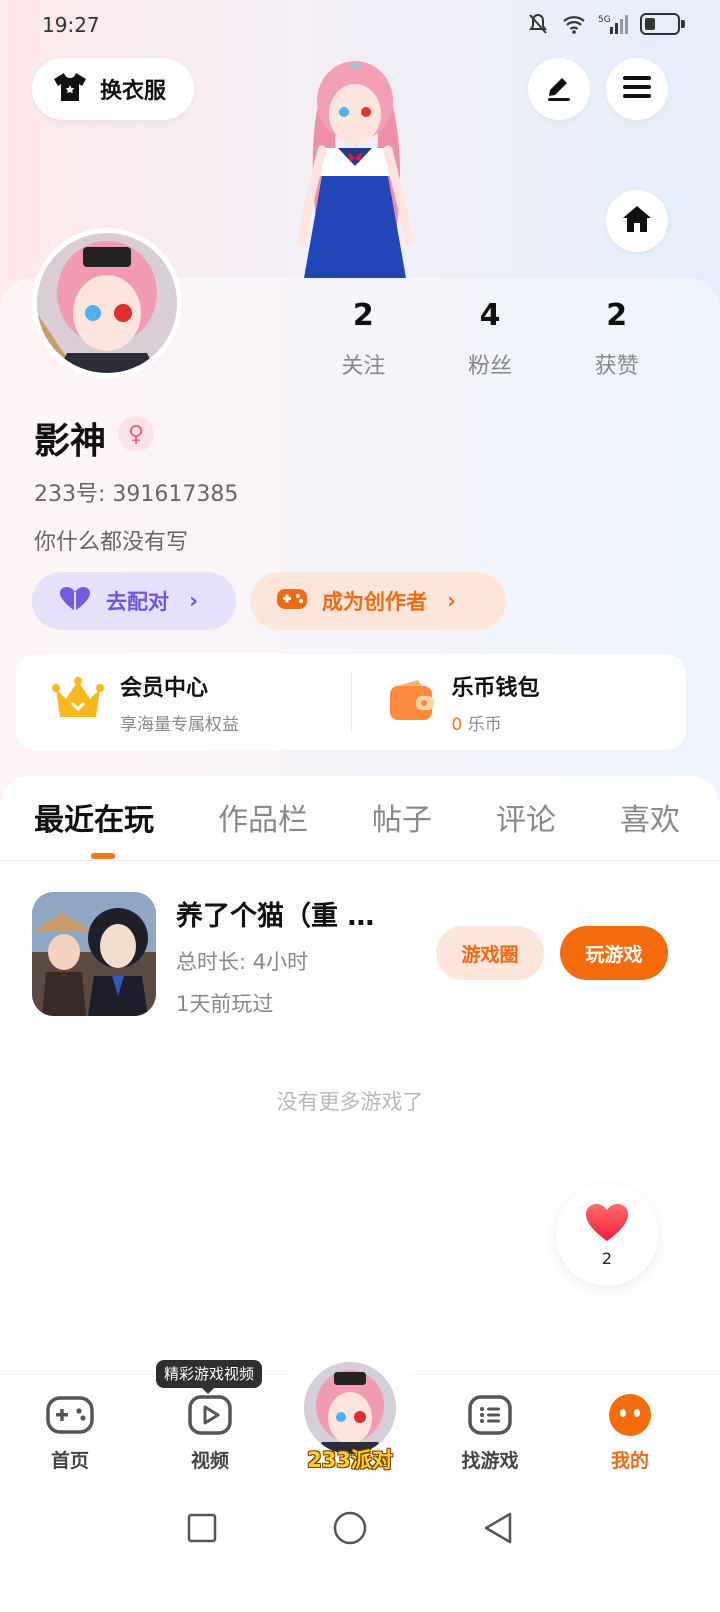 Image resolution: width=720 pixels, height=1612 pixels. I want to click on status-icons: 5G, so click(605, 24).